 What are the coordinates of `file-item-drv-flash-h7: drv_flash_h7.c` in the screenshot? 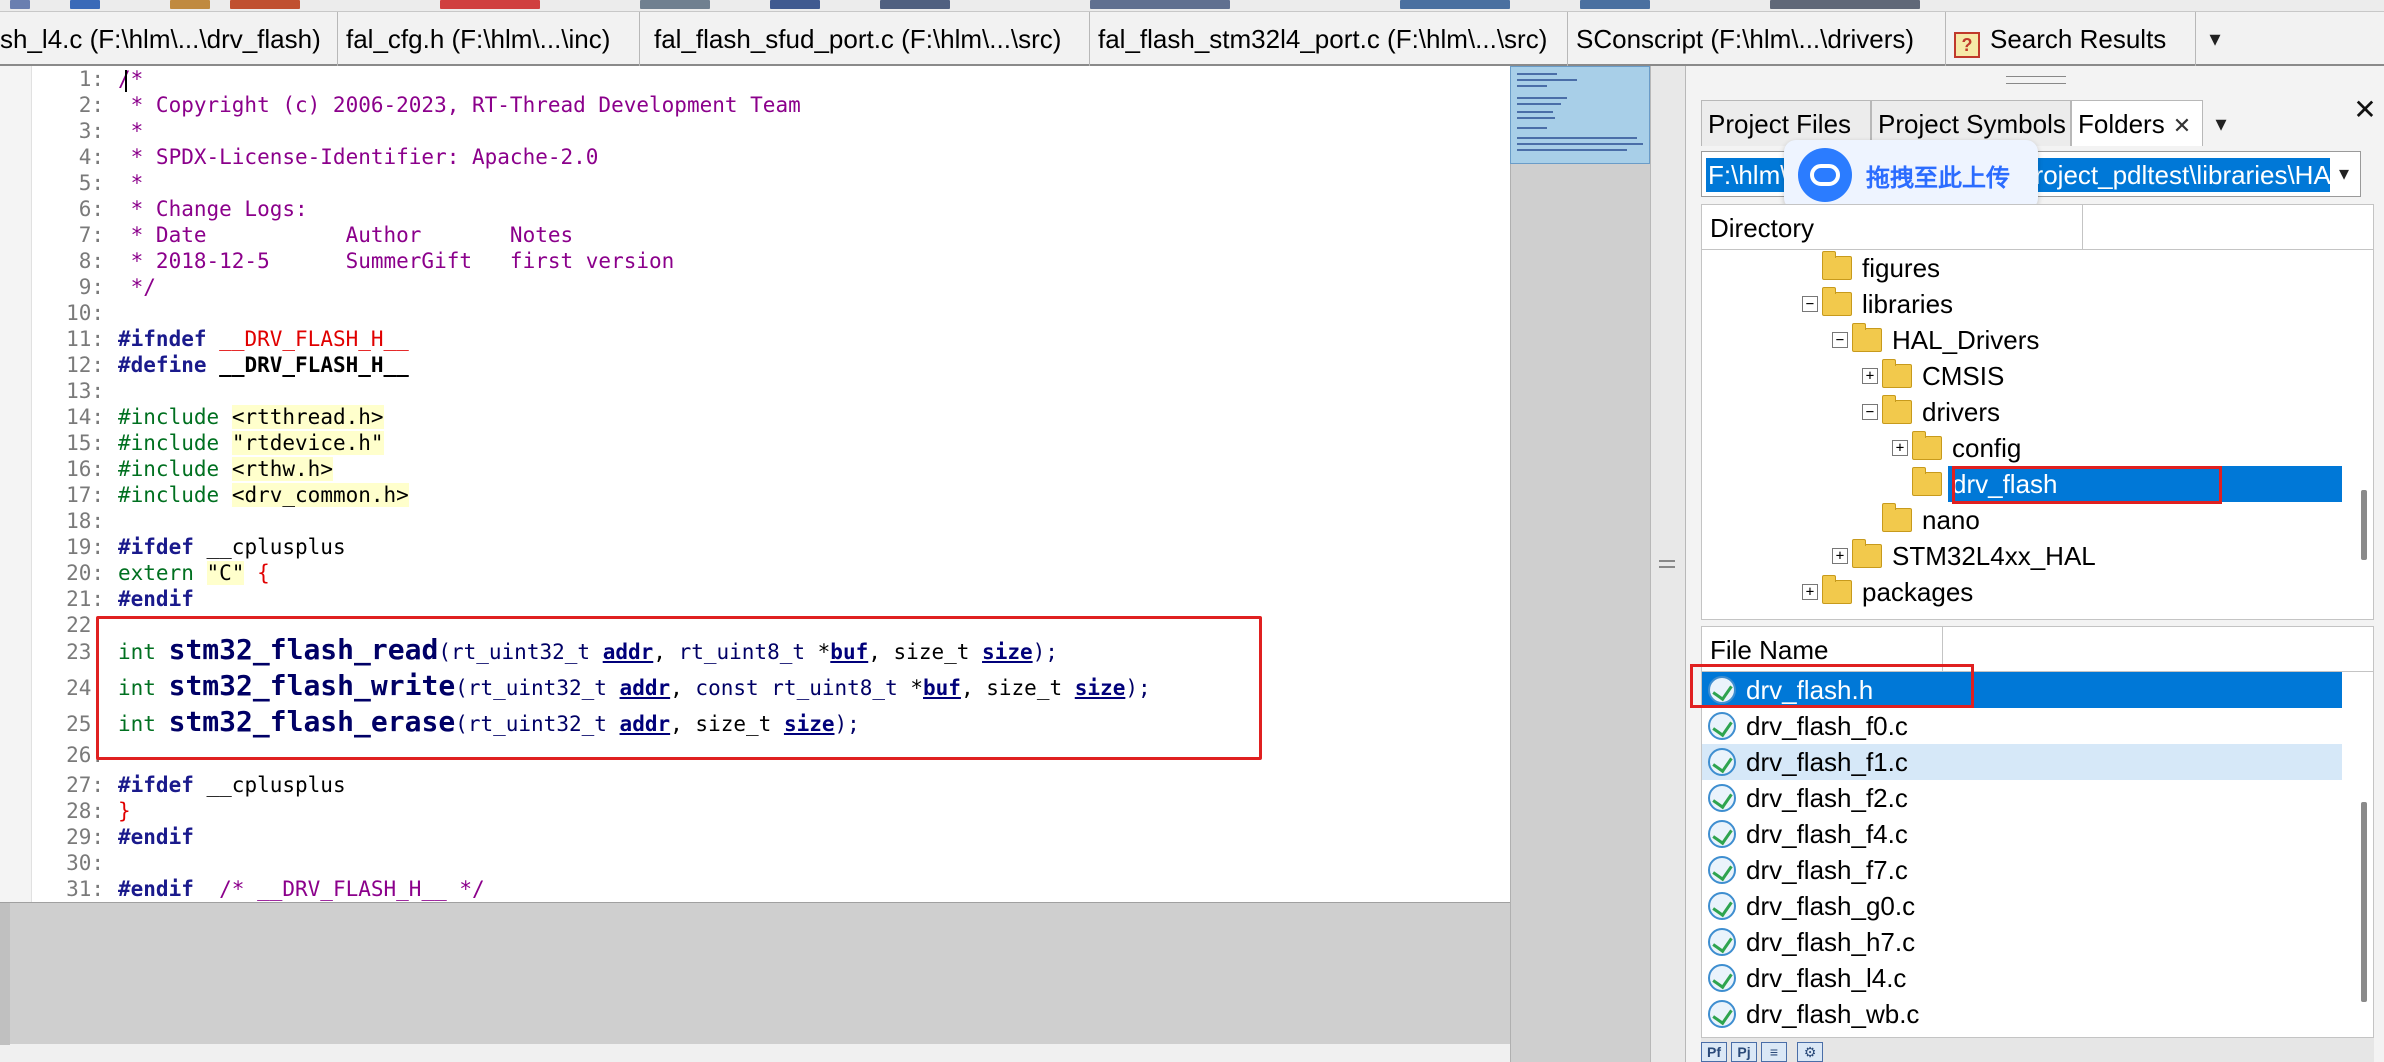 It's located at (2022, 942).